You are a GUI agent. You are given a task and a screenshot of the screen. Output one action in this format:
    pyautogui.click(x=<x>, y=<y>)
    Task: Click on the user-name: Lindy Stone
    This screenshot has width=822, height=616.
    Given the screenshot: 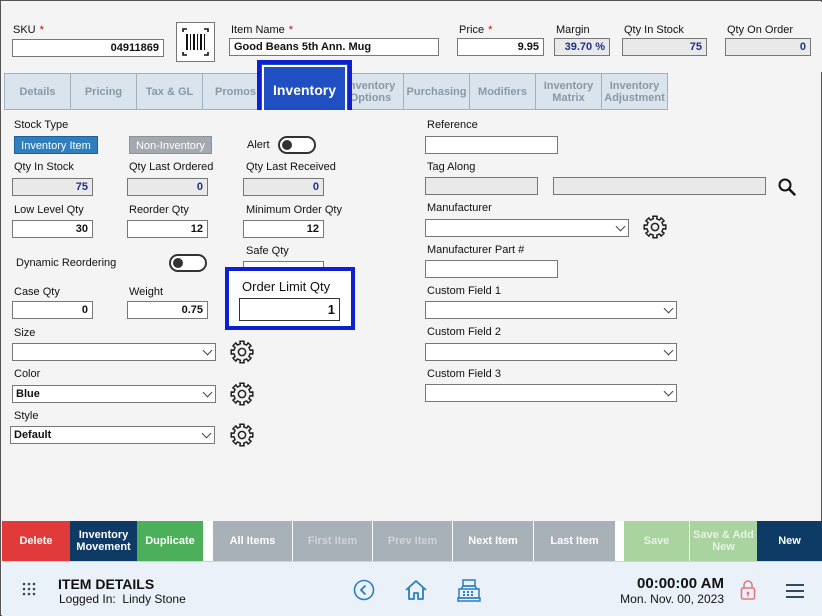 What is the action you would take?
    pyautogui.click(x=154, y=599)
    